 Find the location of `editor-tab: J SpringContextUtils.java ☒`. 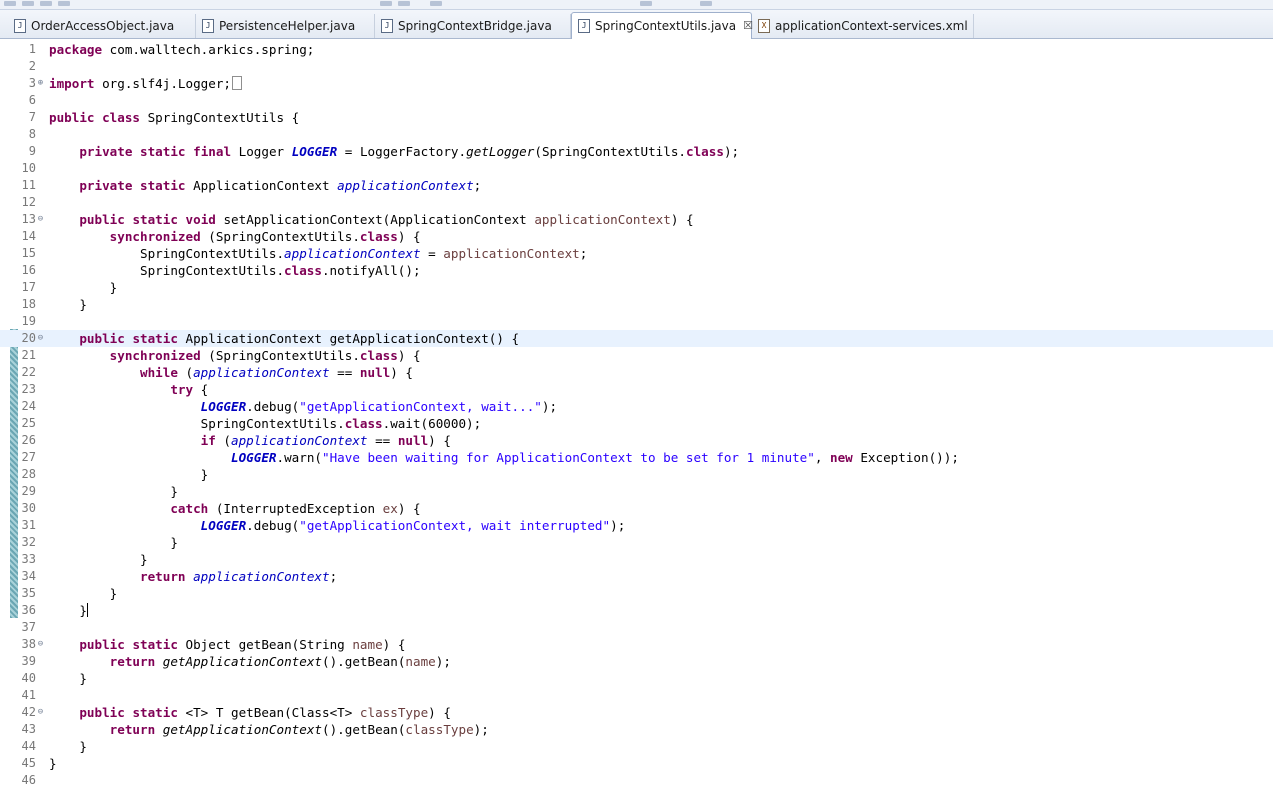

editor-tab: J SpringContextUtils.java ☒ is located at coordinates (662, 25).